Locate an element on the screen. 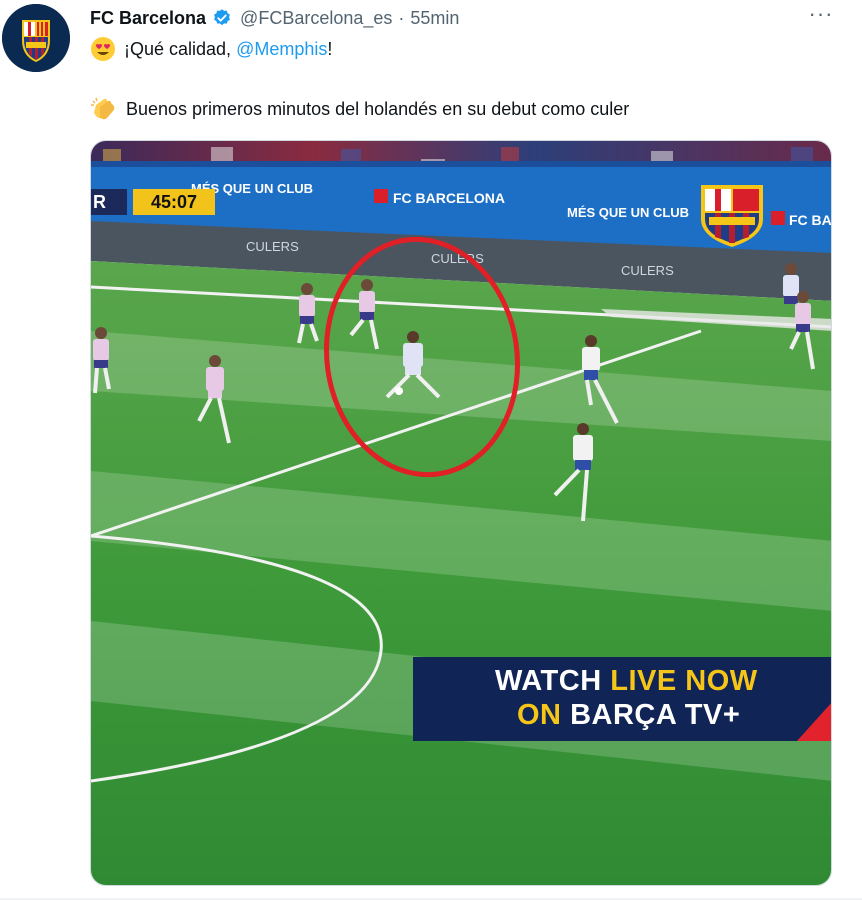  board-text: MÉS QUE UN CLUB is located at coordinates (628, 212).